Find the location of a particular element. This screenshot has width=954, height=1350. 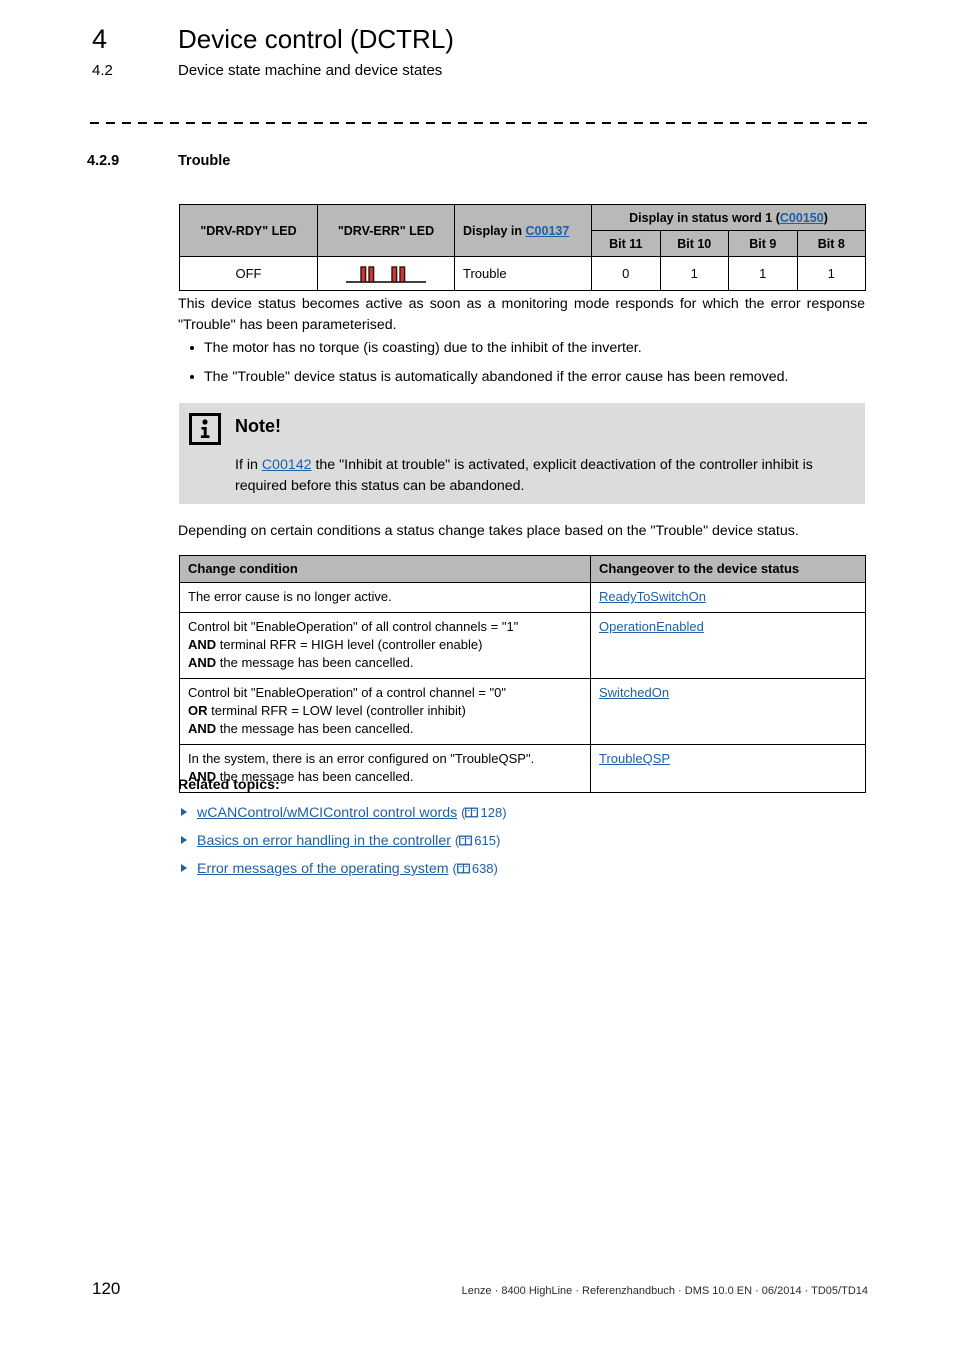

related-link-error-messages: Error messages of the operating system is located at coordinates (323, 869).